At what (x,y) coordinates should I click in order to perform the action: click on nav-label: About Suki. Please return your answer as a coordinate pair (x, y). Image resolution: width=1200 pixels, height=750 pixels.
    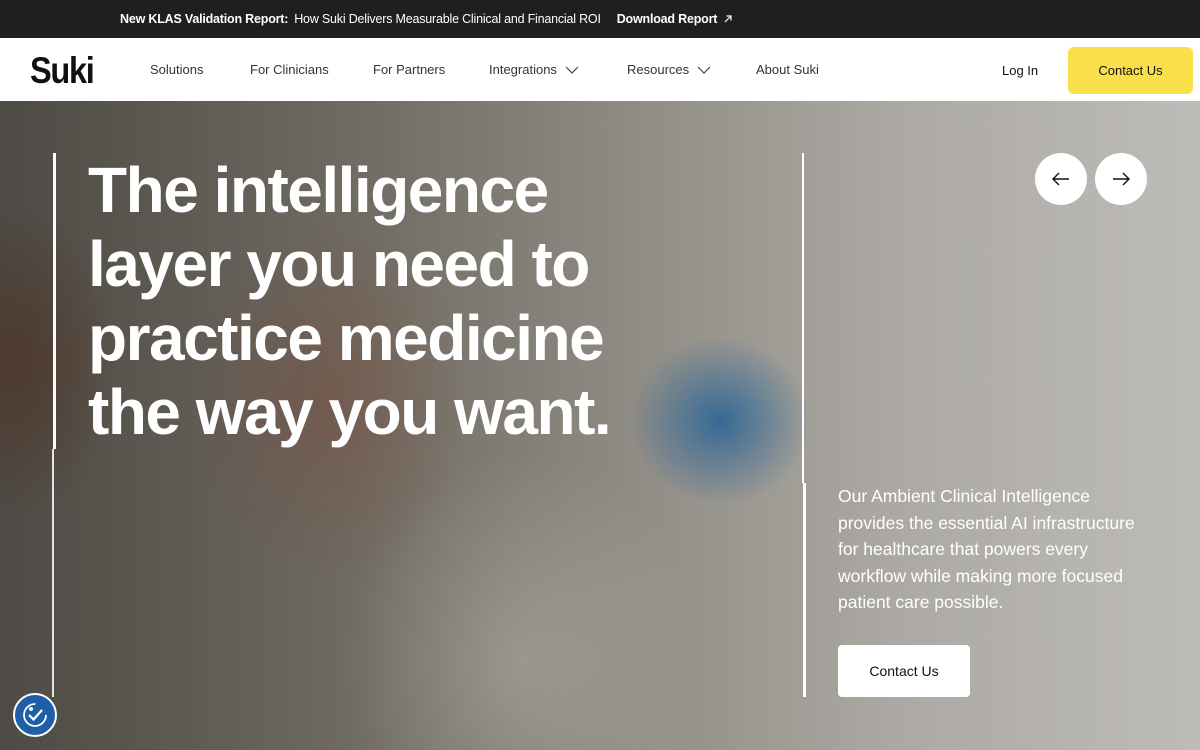
    Looking at the image, I should click on (787, 69).